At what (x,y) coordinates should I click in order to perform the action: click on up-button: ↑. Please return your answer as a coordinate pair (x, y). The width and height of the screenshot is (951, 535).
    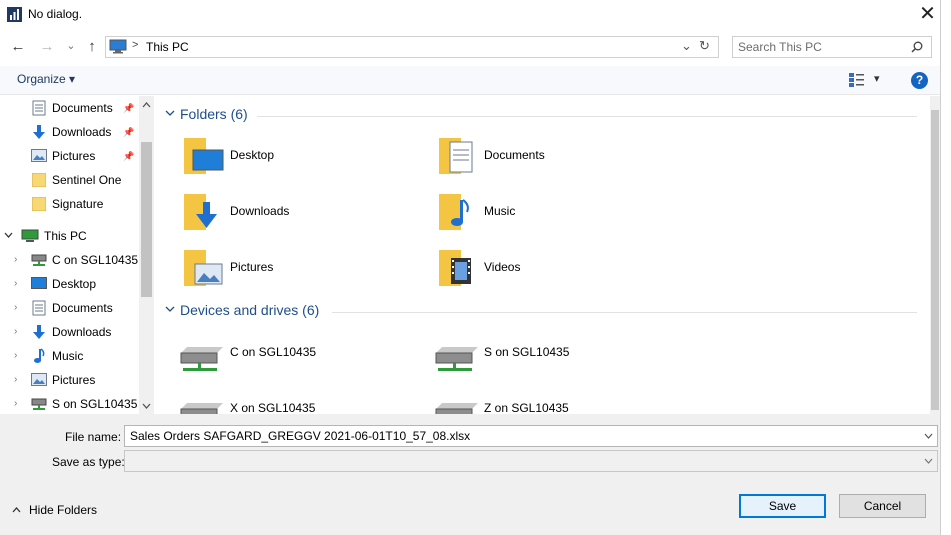
    Looking at the image, I should click on (92, 47).